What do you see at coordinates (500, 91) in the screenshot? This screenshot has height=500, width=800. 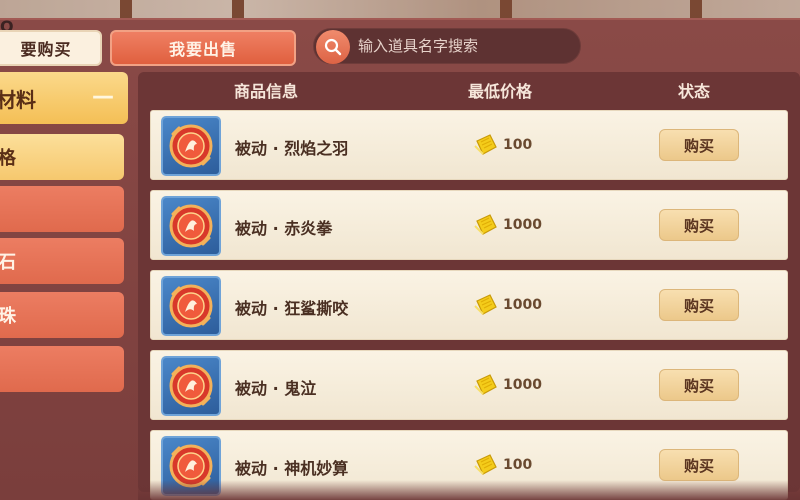 I see `column-header-lowest-price: 最低价格` at bounding box center [500, 91].